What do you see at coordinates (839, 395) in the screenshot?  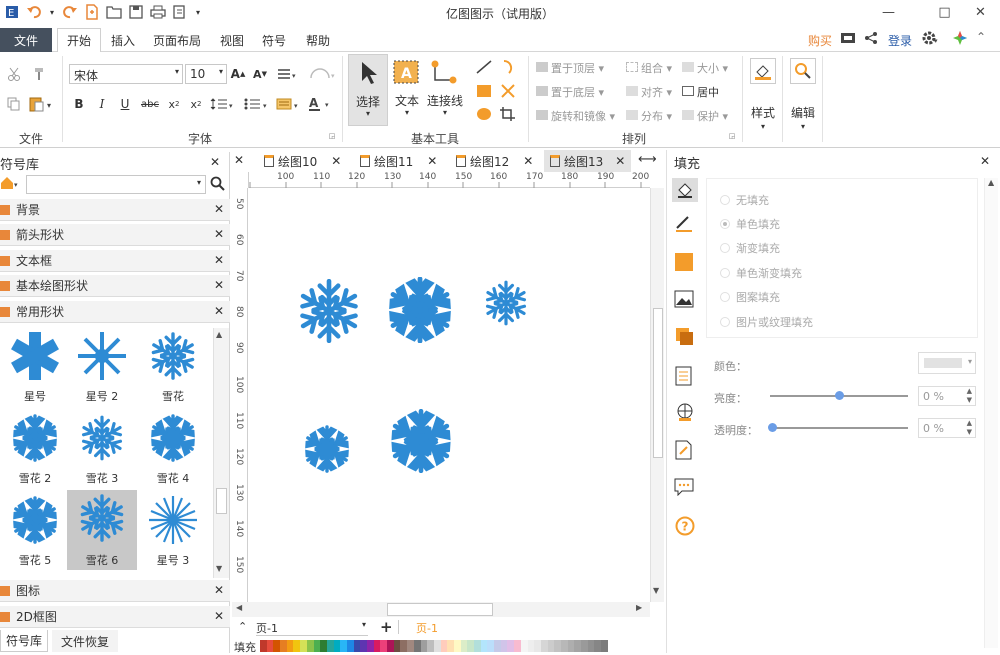 I see `brightness-slider-handle` at bounding box center [839, 395].